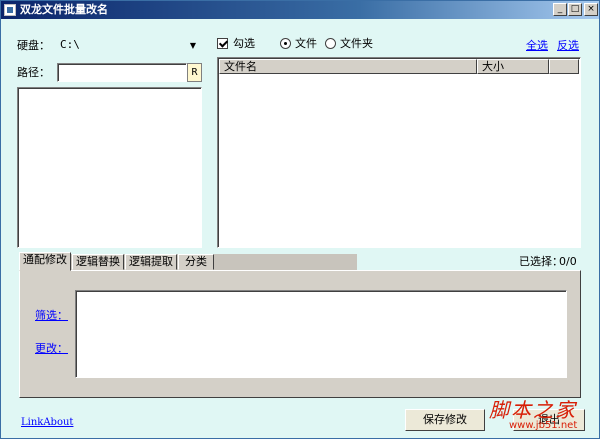 The height and width of the screenshot is (439, 600). I want to click on app-icon, so click(10, 10).